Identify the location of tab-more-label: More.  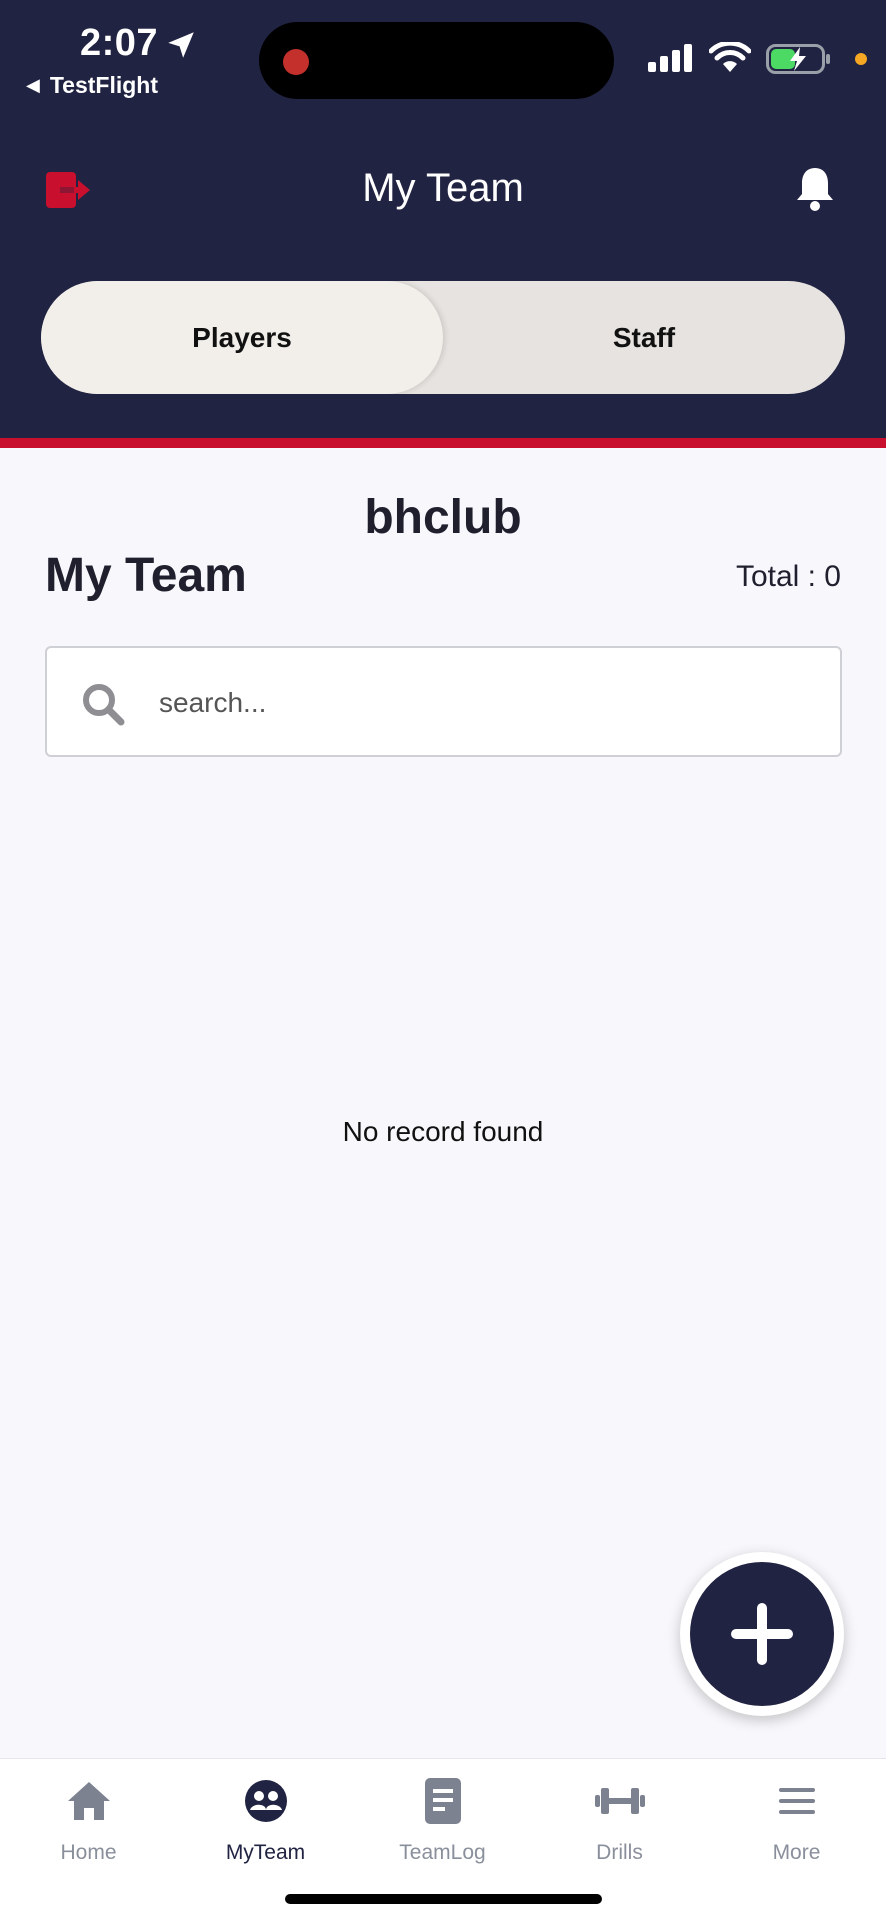
(796, 1852).